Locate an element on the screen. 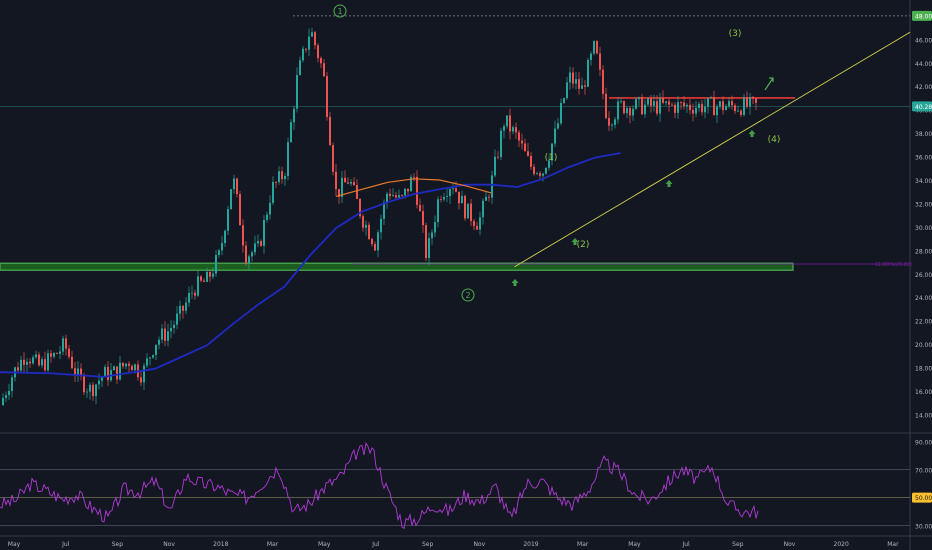  time-tick-label: May is located at coordinates (324, 544).